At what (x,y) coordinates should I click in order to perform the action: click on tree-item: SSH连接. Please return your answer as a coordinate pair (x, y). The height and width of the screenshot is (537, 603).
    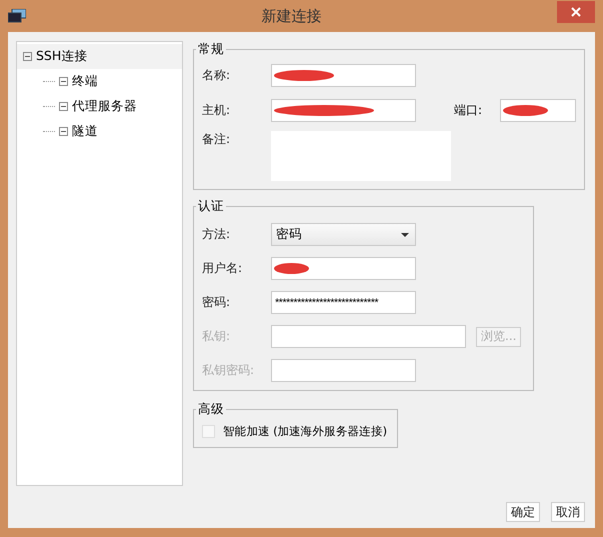
    Looking at the image, I should click on (99, 56).